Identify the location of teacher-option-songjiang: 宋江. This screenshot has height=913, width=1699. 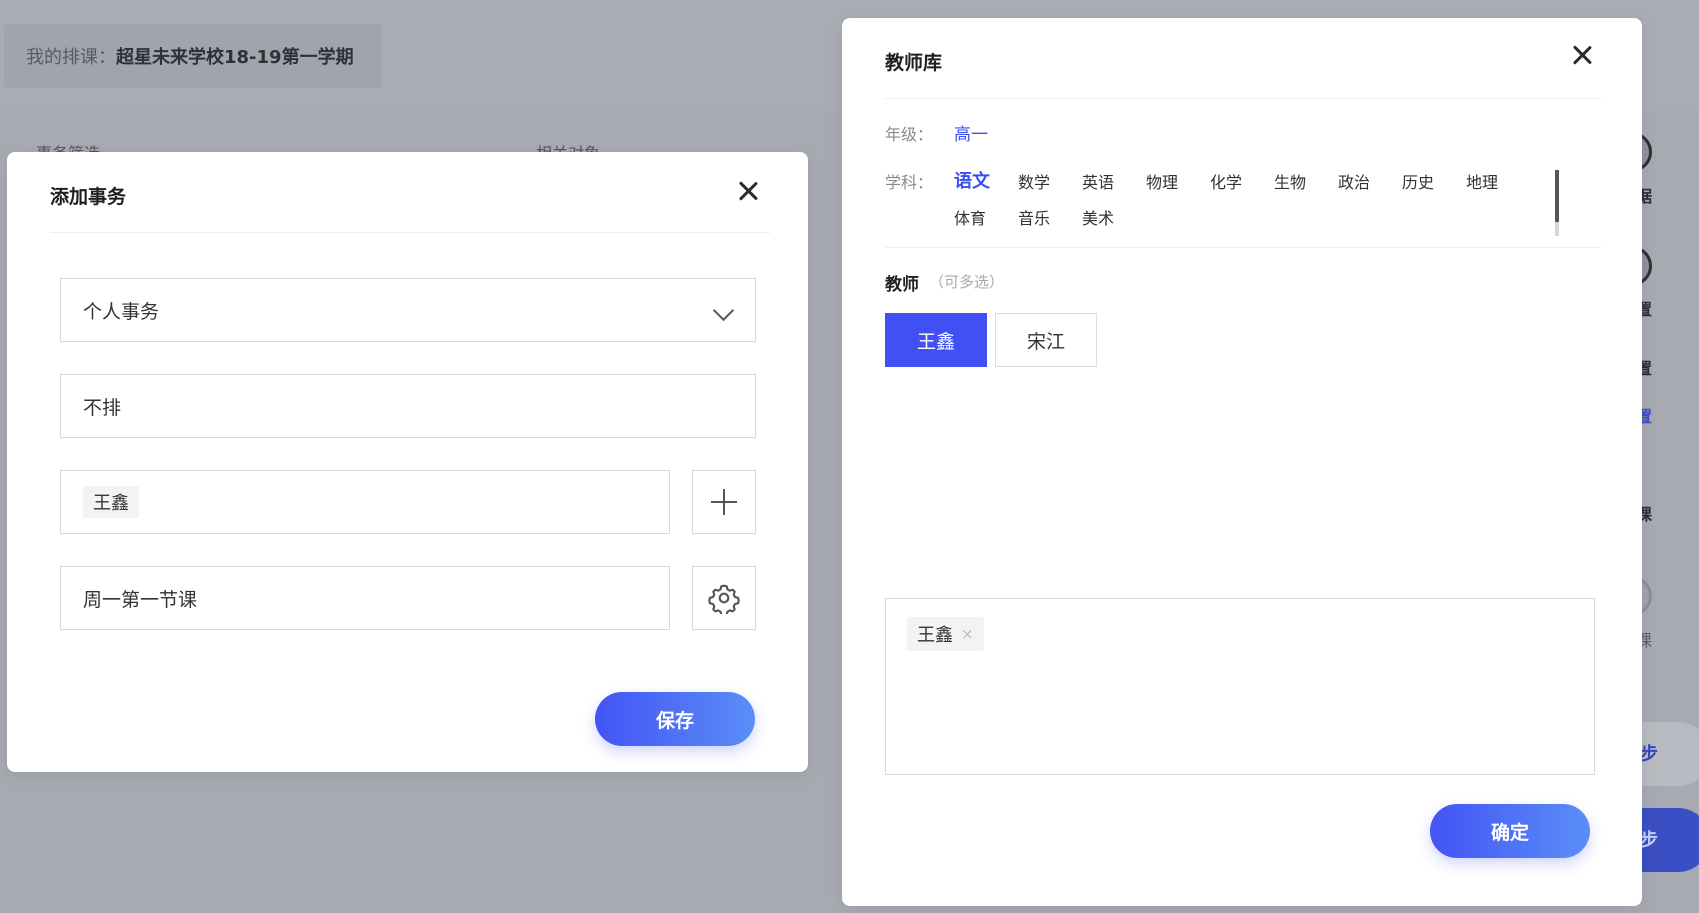
(1046, 340).